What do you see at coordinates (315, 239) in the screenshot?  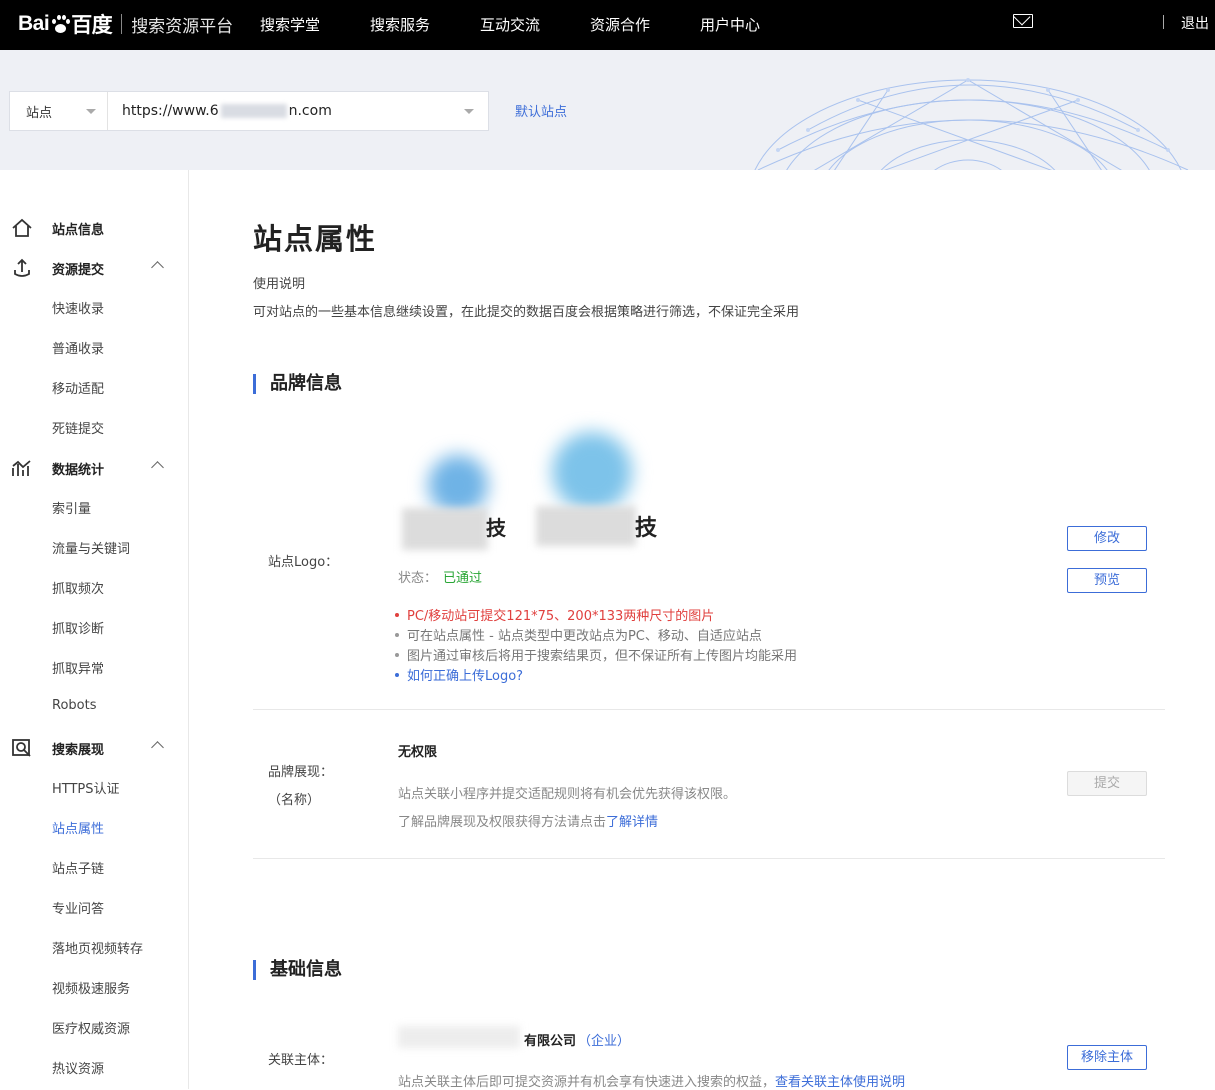 I see `page-title: 站点属性` at bounding box center [315, 239].